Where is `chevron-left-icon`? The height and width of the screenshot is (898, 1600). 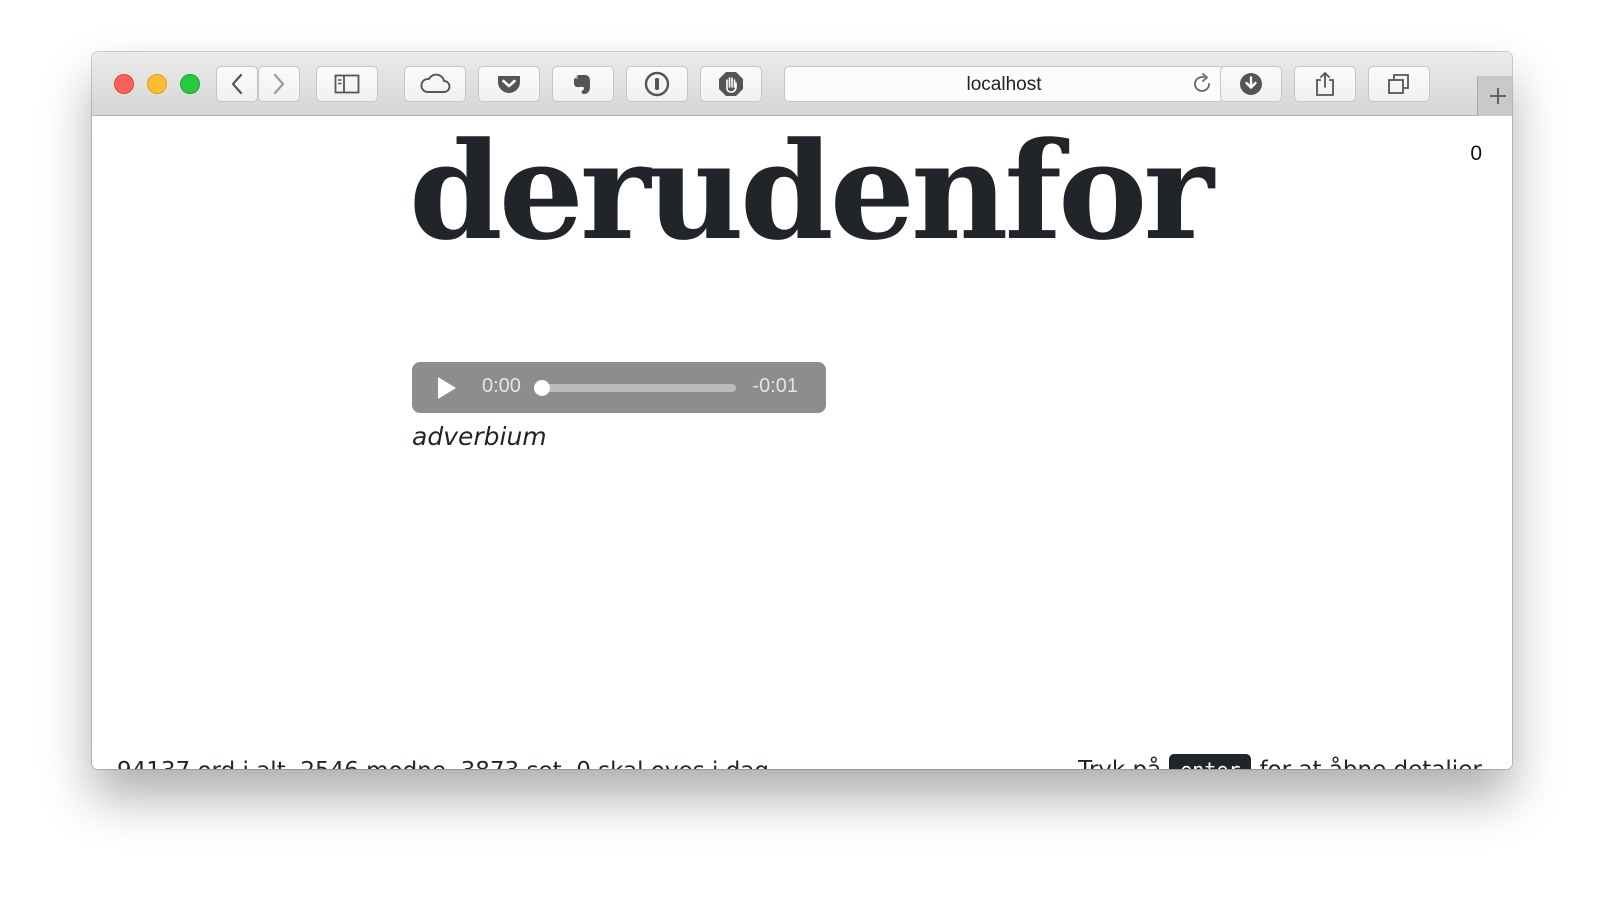
chevron-left-icon is located at coordinates (237, 84).